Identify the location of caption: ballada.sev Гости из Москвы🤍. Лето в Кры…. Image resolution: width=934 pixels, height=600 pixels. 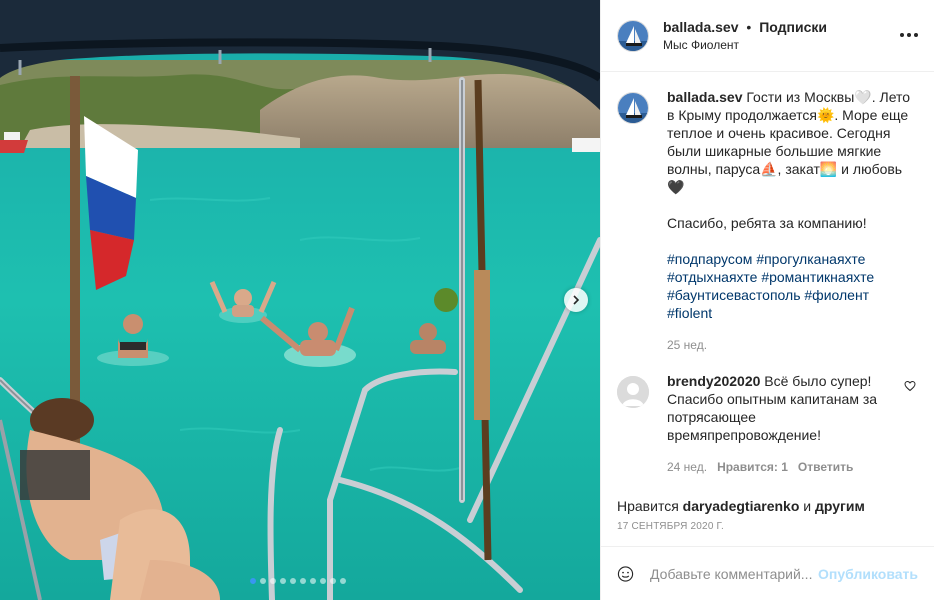
(767, 221).